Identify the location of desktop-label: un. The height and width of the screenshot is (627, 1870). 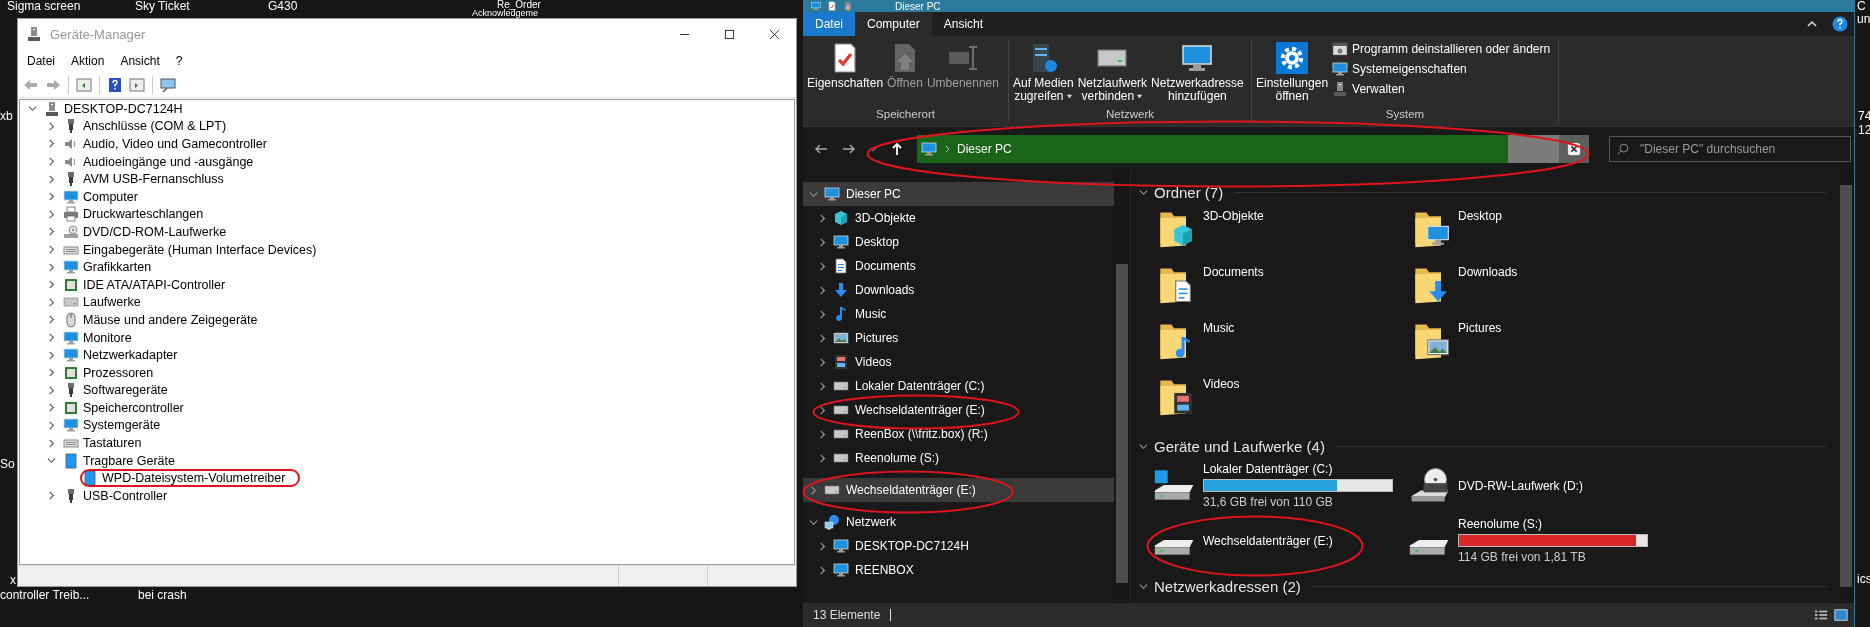
(1863, 19).